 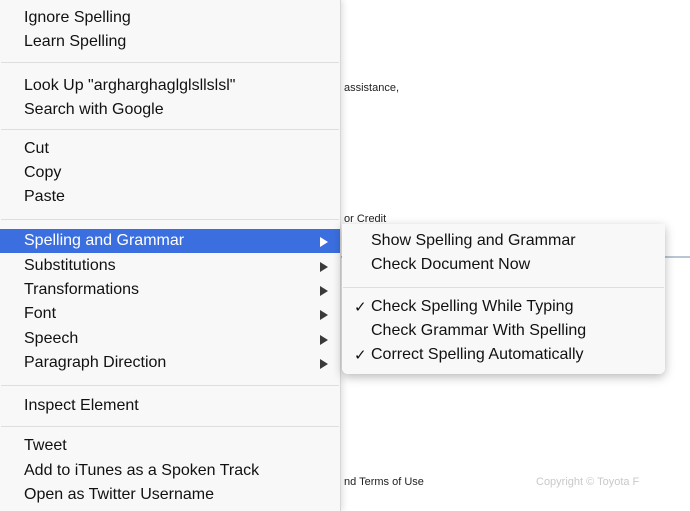 I want to click on menu-item-substitutions: Substitutions, so click(x=170, y=266).